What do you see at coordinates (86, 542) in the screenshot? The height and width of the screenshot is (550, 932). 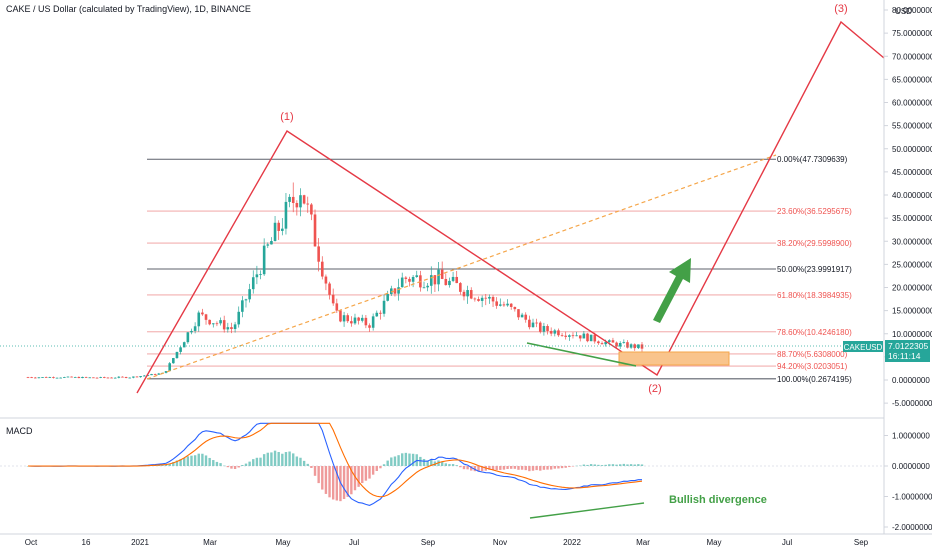 I see `time-tick-label: 16` at bounding box center [86, 542].